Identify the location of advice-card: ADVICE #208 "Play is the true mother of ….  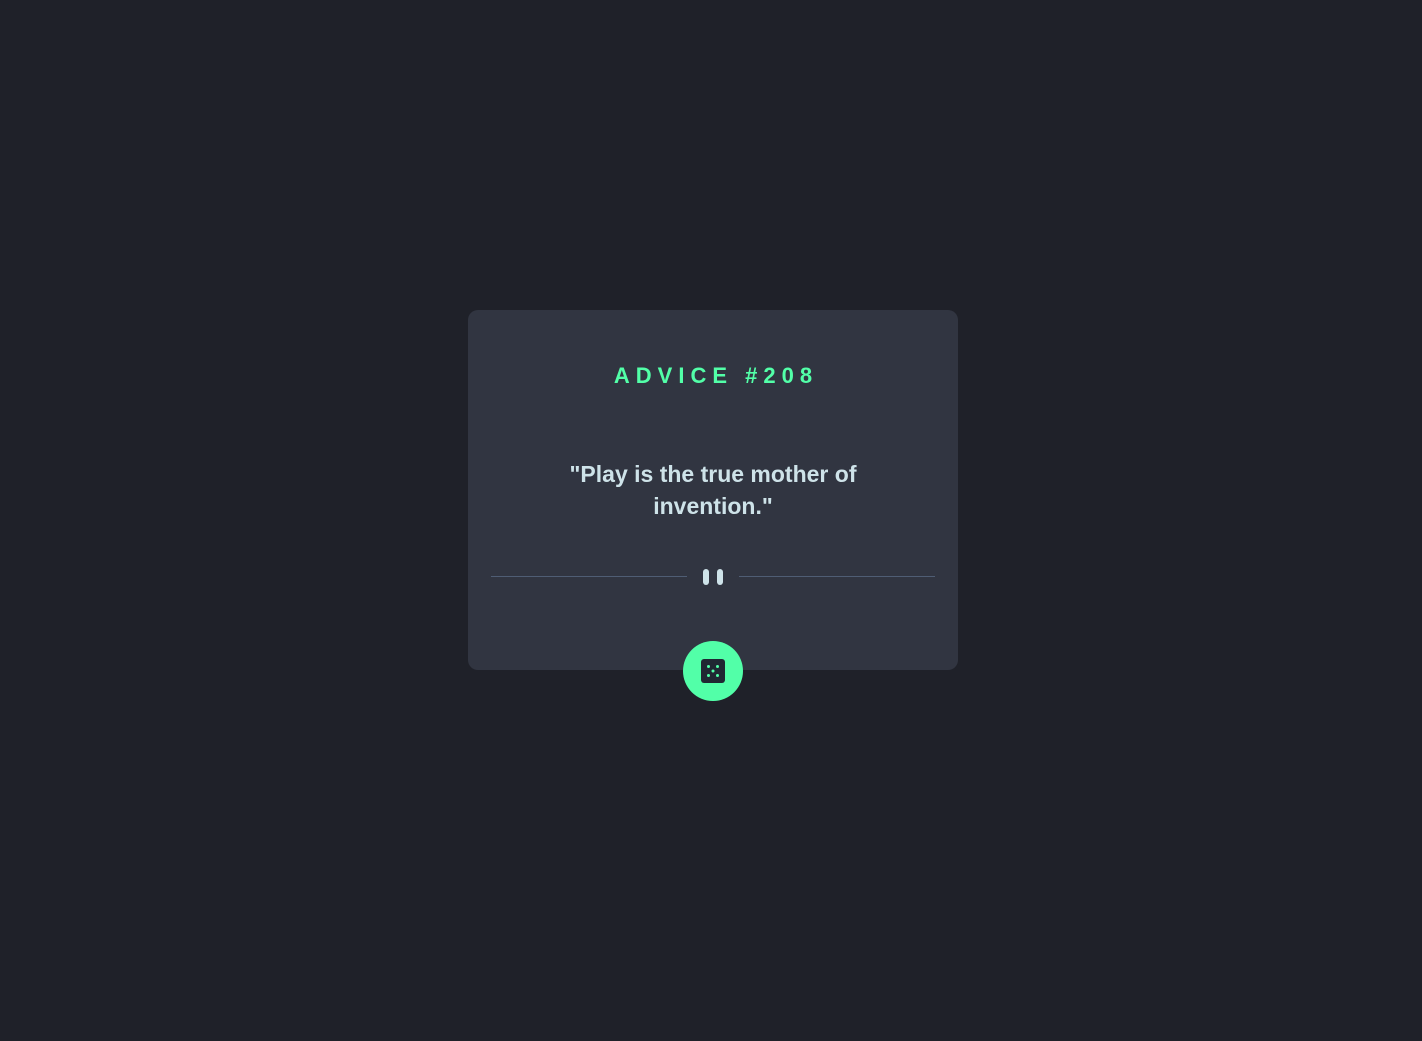
(713, 505).